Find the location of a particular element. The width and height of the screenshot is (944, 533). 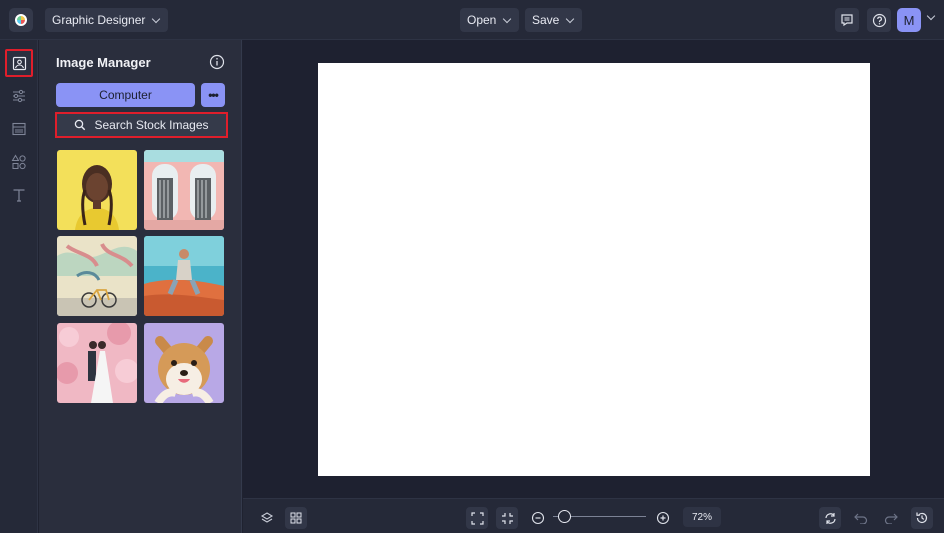

layout-icon is located at coordinates (19, 129).